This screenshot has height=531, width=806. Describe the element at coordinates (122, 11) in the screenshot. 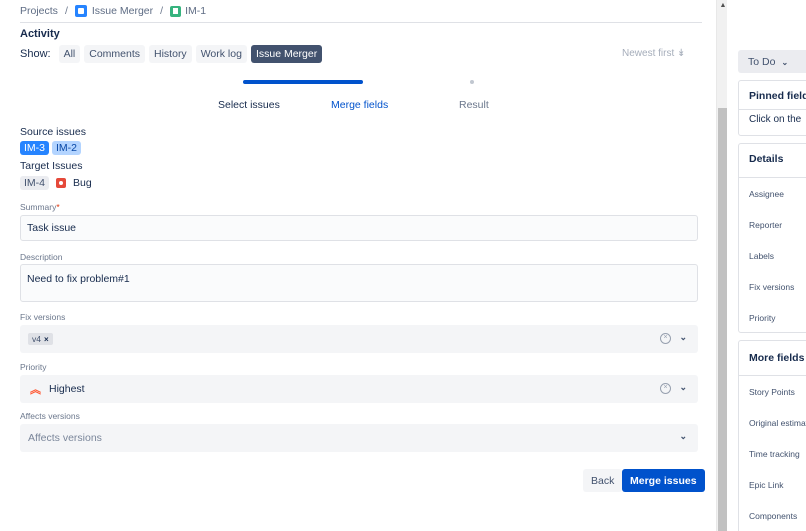

I see `breadcrumb-project-label: Issue Merger` at that location.